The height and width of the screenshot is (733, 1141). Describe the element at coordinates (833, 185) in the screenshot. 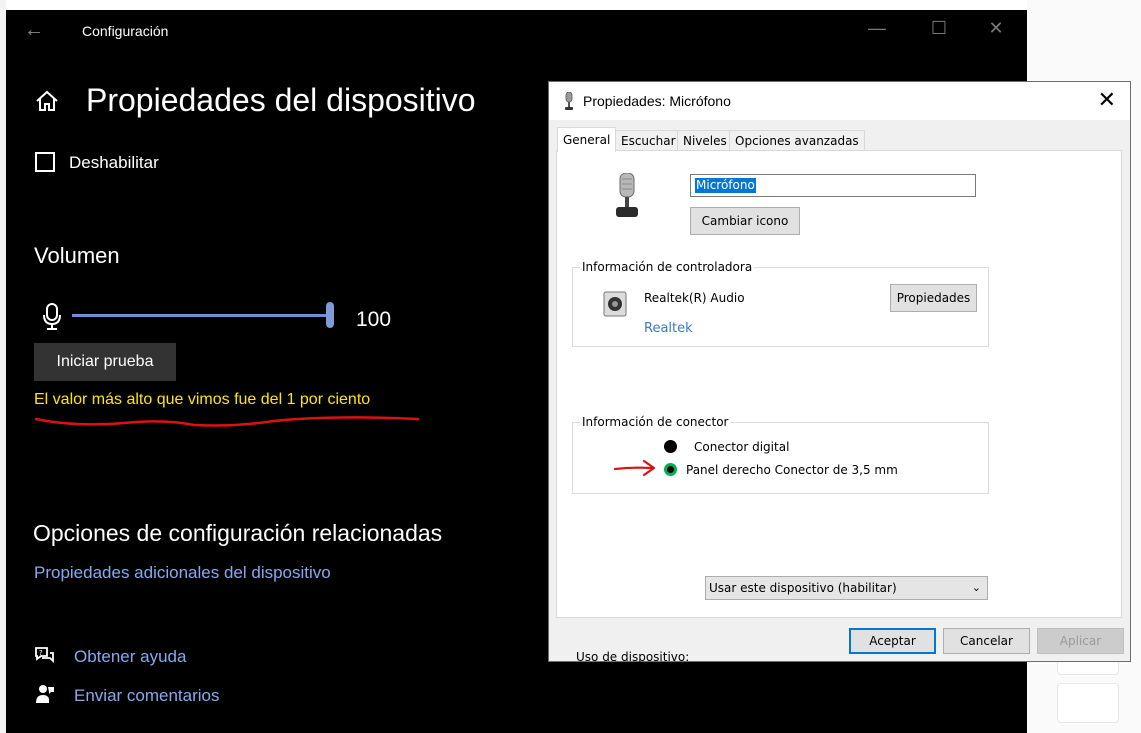

I see `device-name-input: Micrófono` at that location.